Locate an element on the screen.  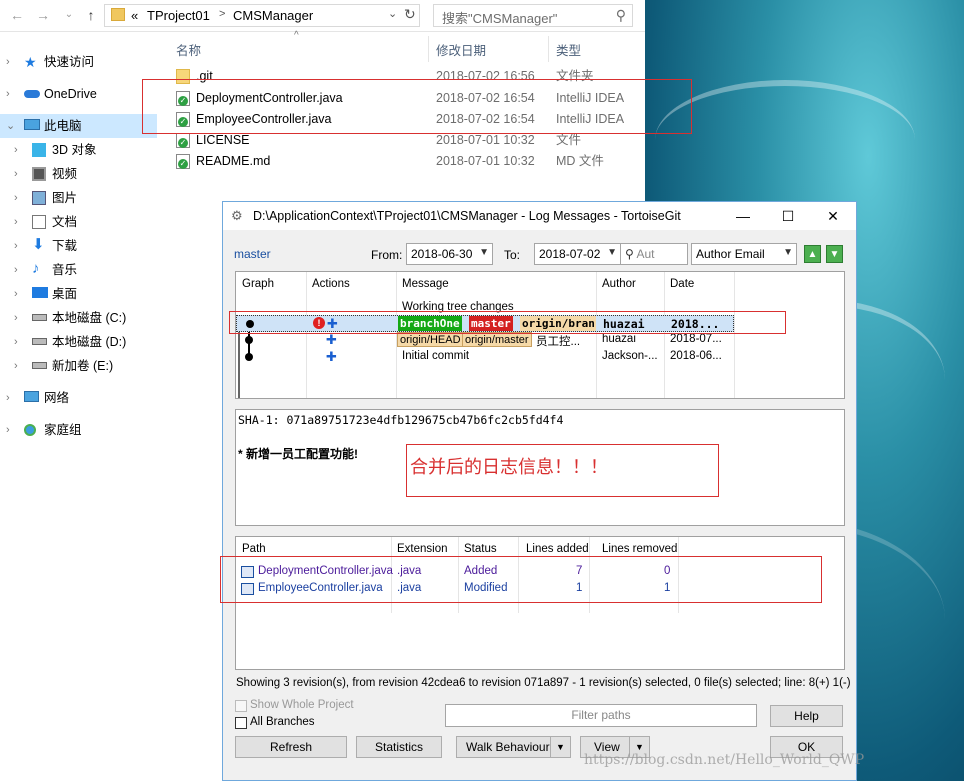
column-header-name: 名称 is located at coordinates (188, 49).